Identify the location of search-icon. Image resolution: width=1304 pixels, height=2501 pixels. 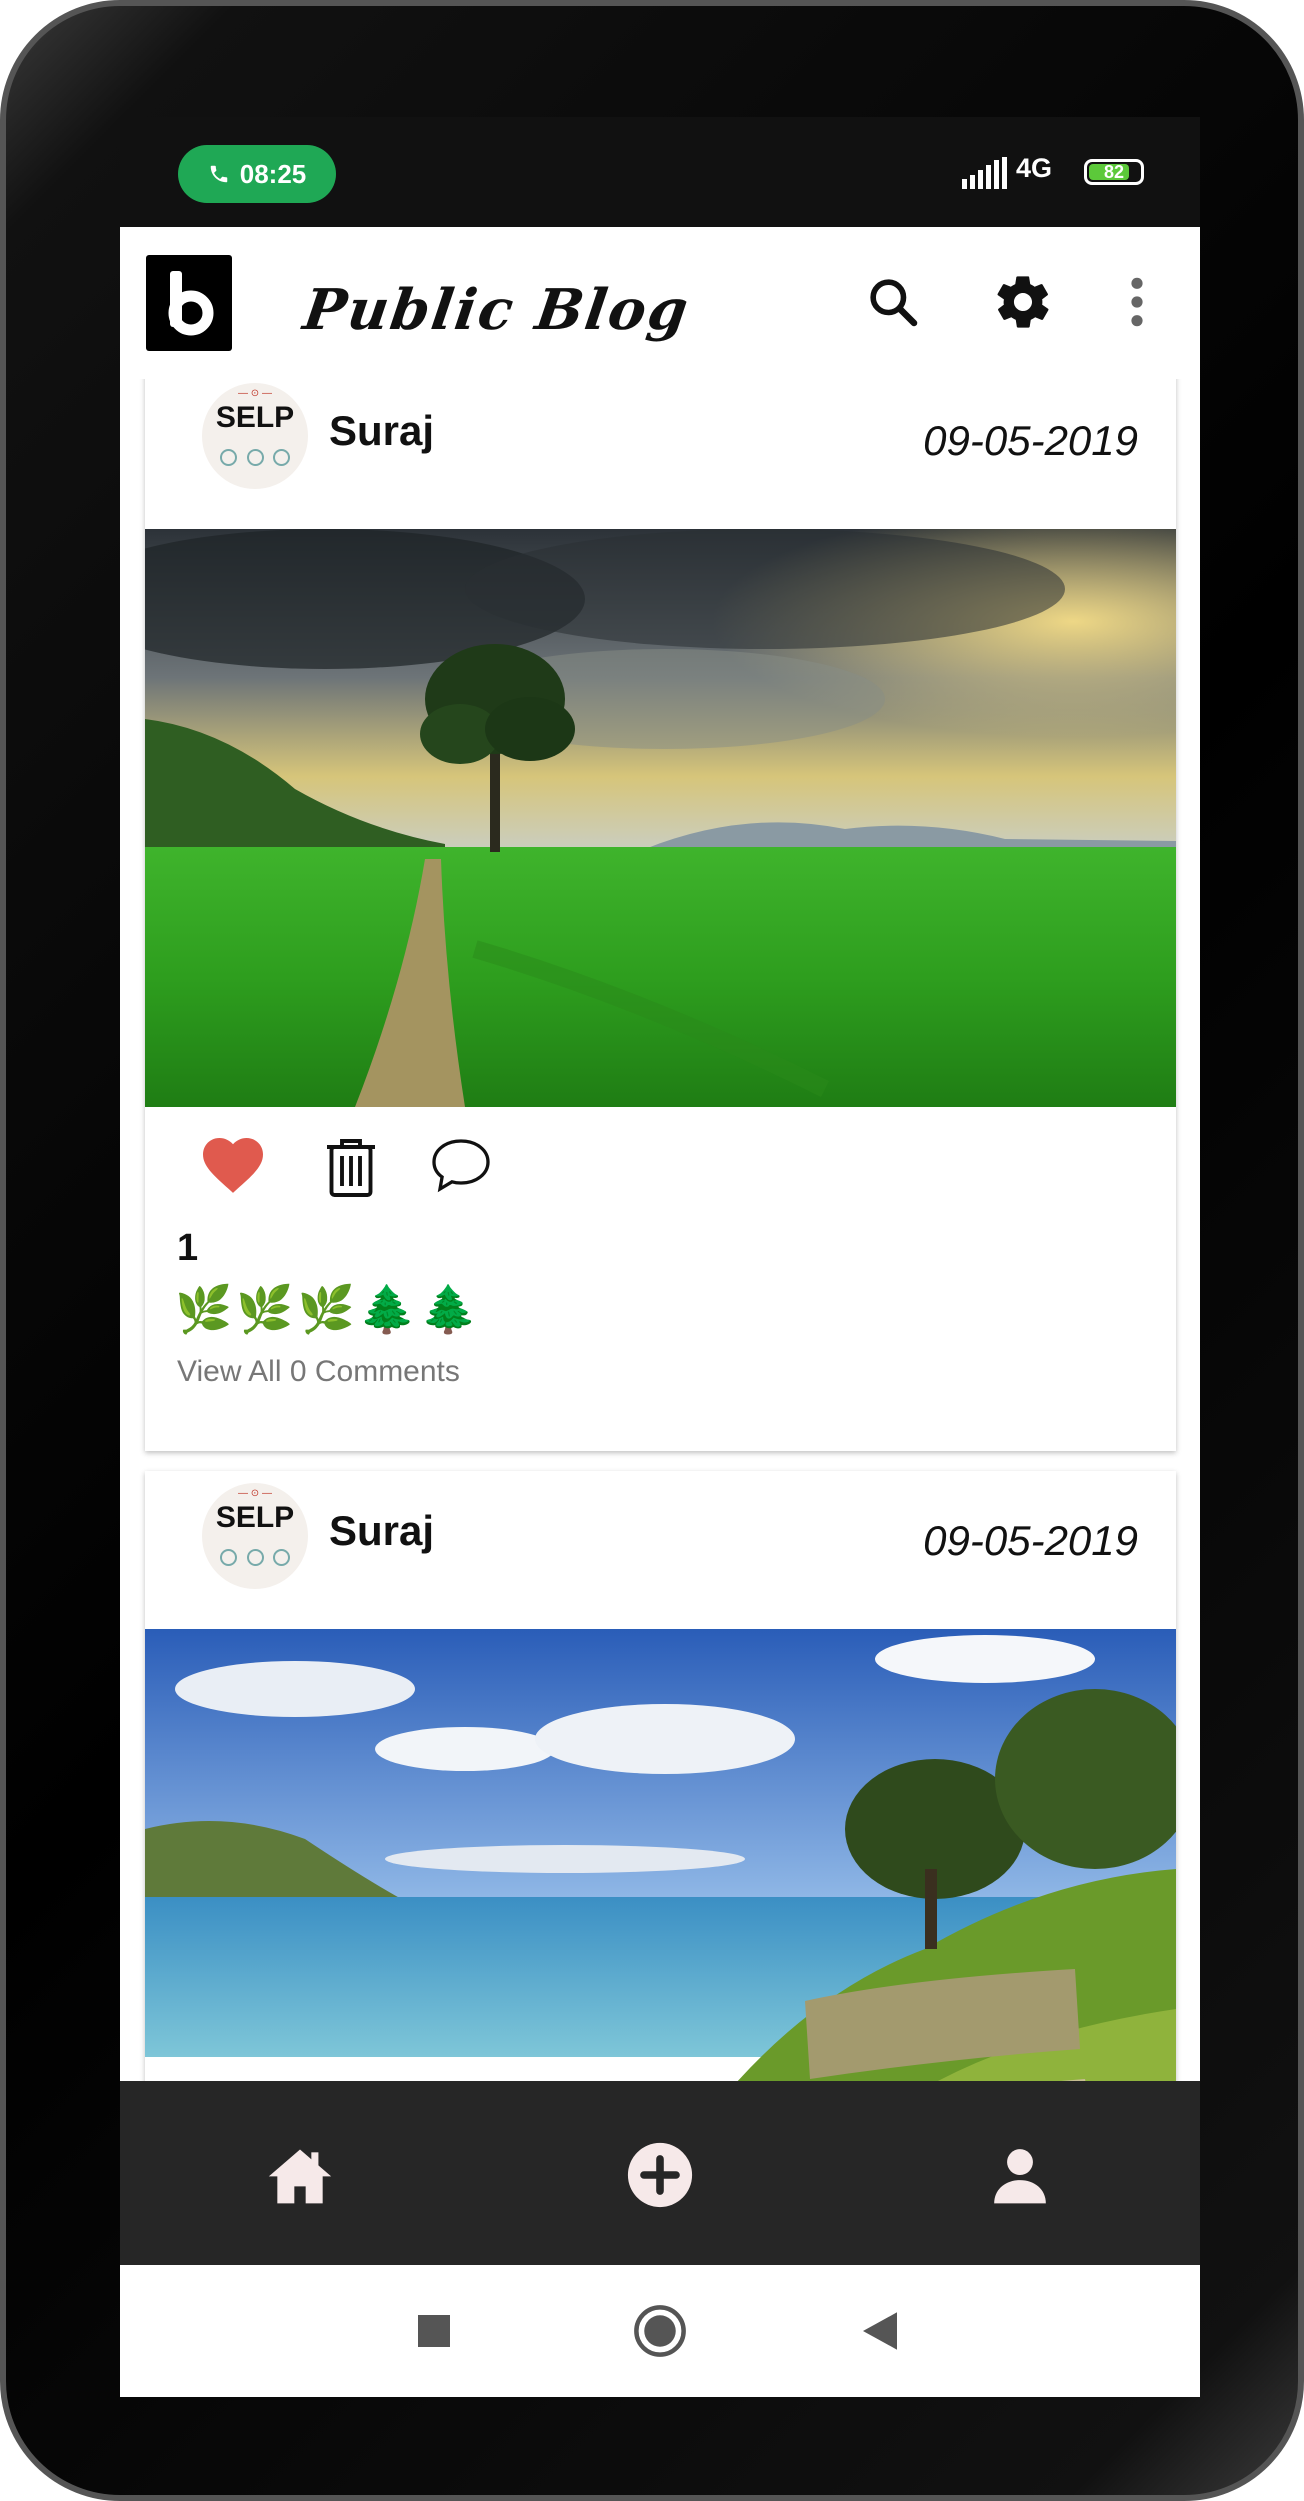
(893, 302).